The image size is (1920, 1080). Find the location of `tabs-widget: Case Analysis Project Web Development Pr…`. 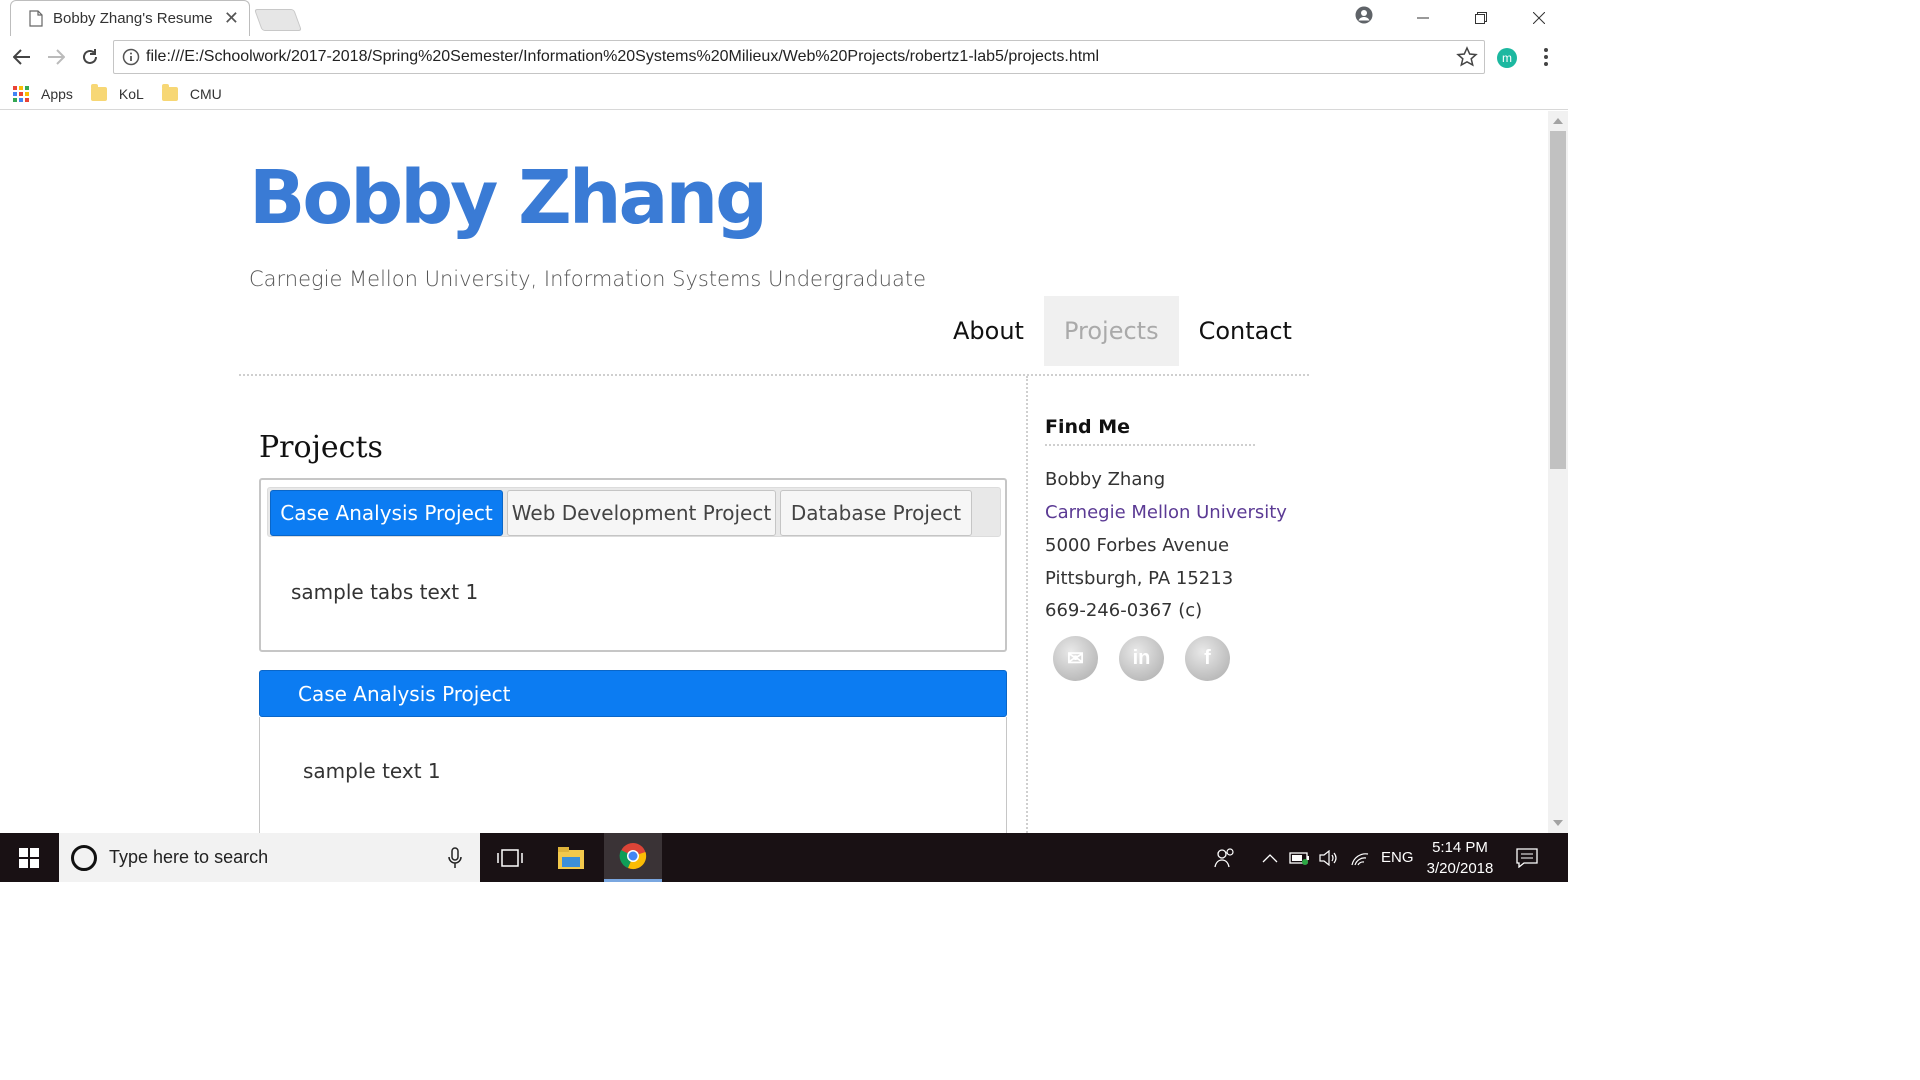

tabs-widget: Case Analysis Project Web Development Pr… is located at coordinates (633, 565).